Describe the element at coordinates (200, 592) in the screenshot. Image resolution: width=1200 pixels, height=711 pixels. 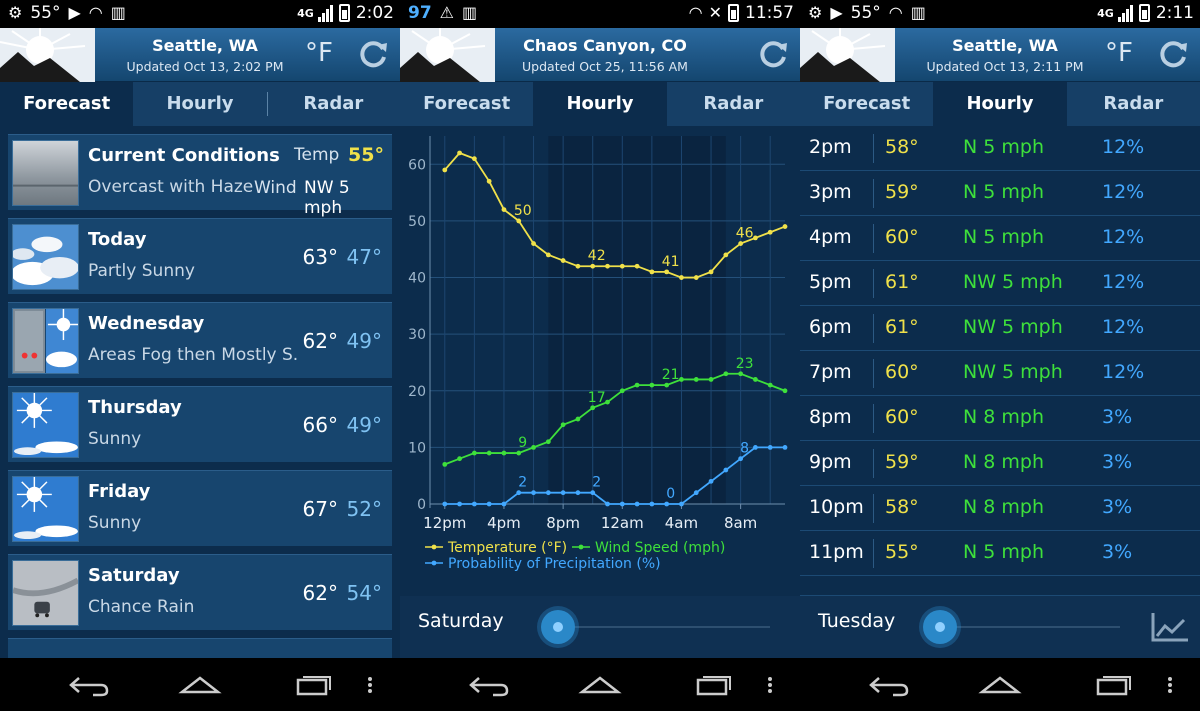
I see `day-forecast-card: Saturday Chance Rain 62° 54°` at that location.